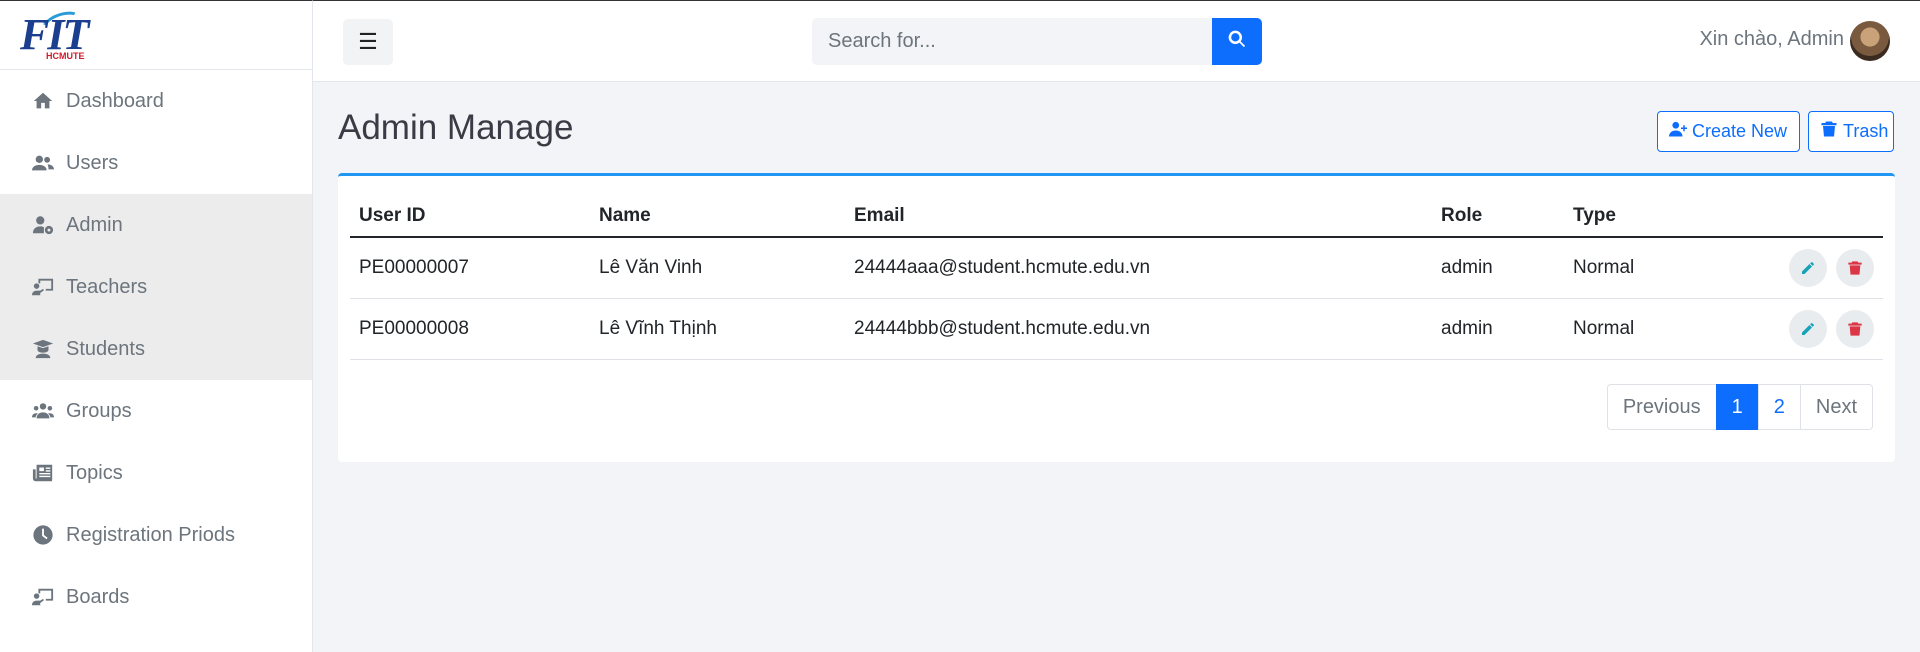 This screenshot has height=652, width=1920. What do you see at coordinates (1498, 217) in the screenshot?
I see `column-header-role: Role` at bounding box center [1498, 217].